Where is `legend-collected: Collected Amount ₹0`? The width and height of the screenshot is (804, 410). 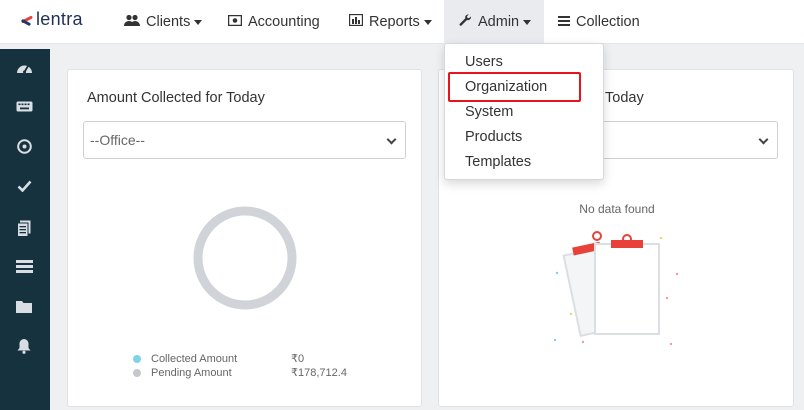 legend-collected: Collected Amount ₹0 is located at coordinates (218, 358).